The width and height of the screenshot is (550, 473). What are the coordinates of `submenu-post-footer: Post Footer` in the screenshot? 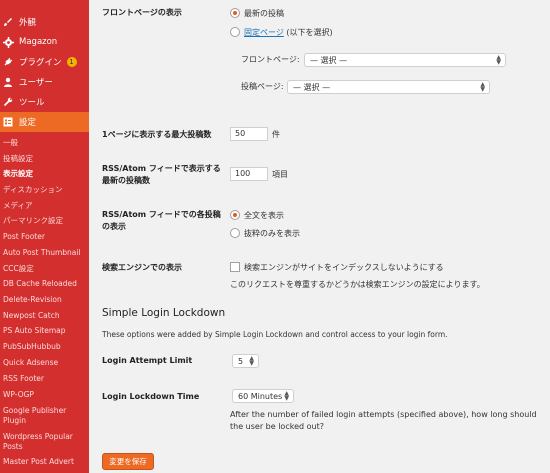 It's located at (24, 237).